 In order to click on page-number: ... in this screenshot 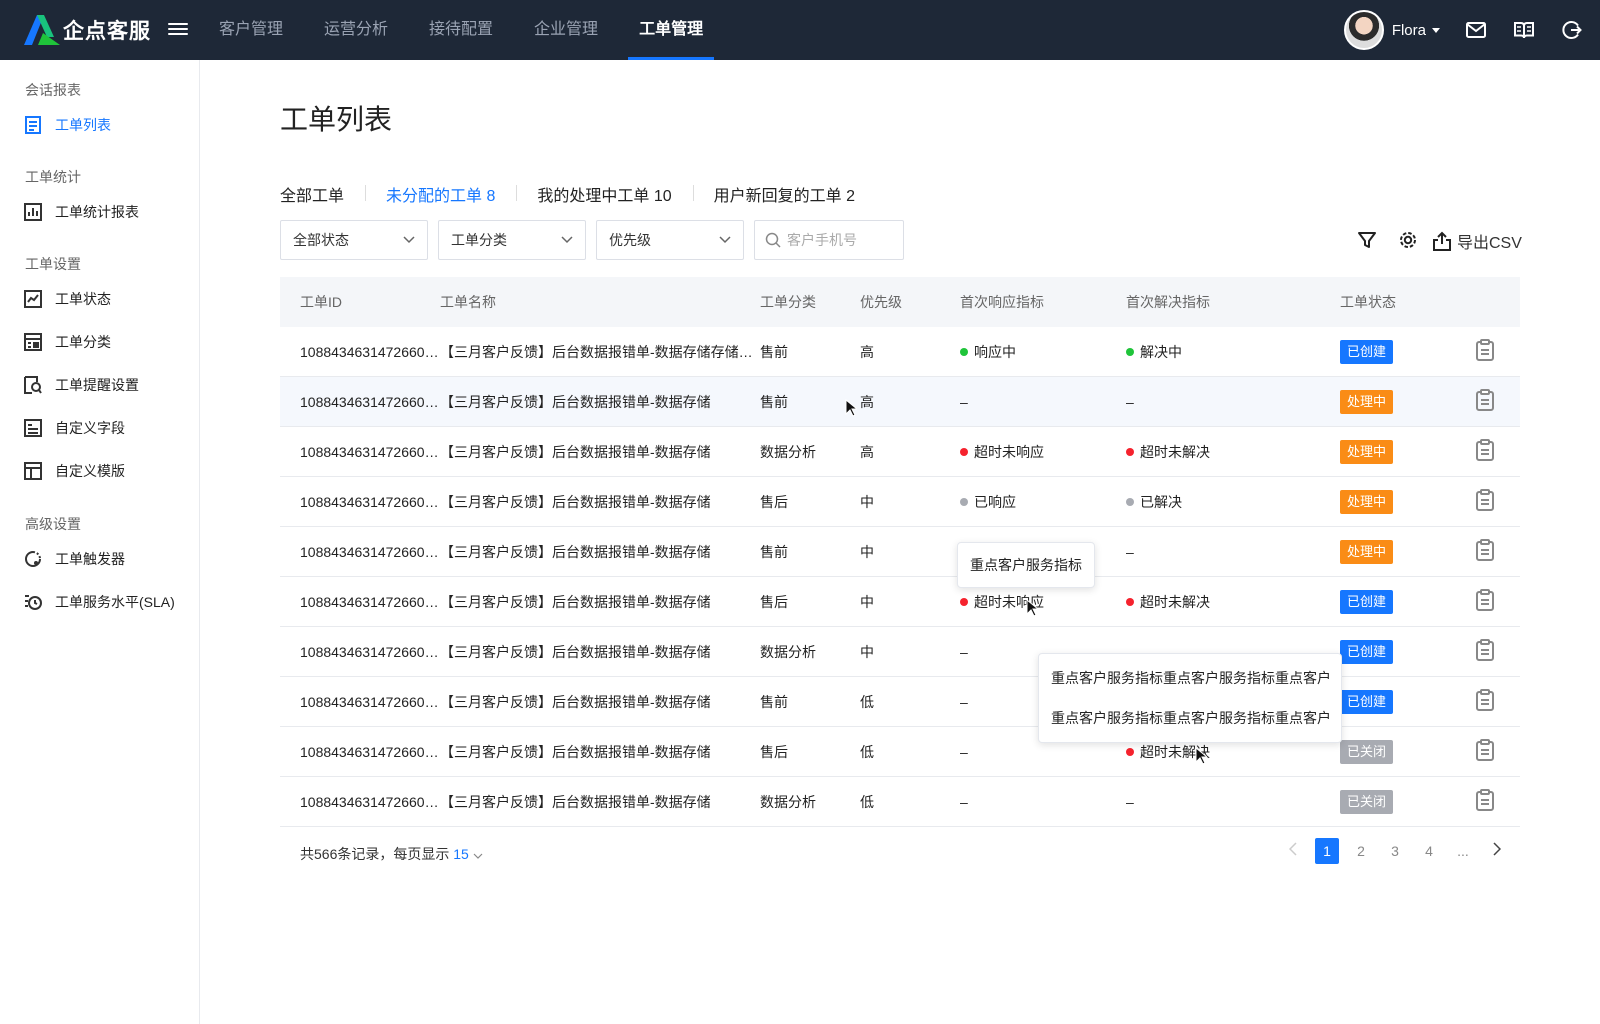, I will do `click(1463, 851)`.